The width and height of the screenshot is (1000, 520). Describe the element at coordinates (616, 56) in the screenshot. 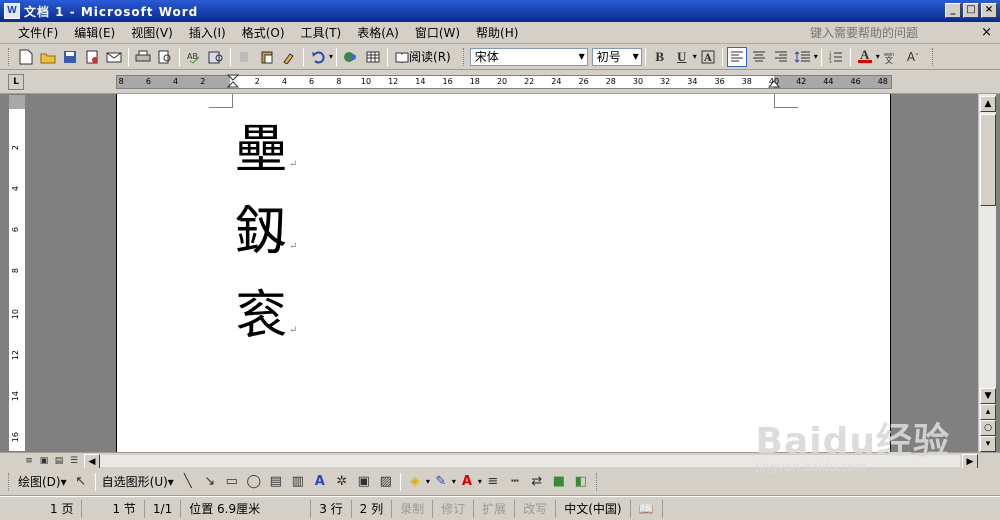

I see `font-size-select: 初号 ▼` at that location.